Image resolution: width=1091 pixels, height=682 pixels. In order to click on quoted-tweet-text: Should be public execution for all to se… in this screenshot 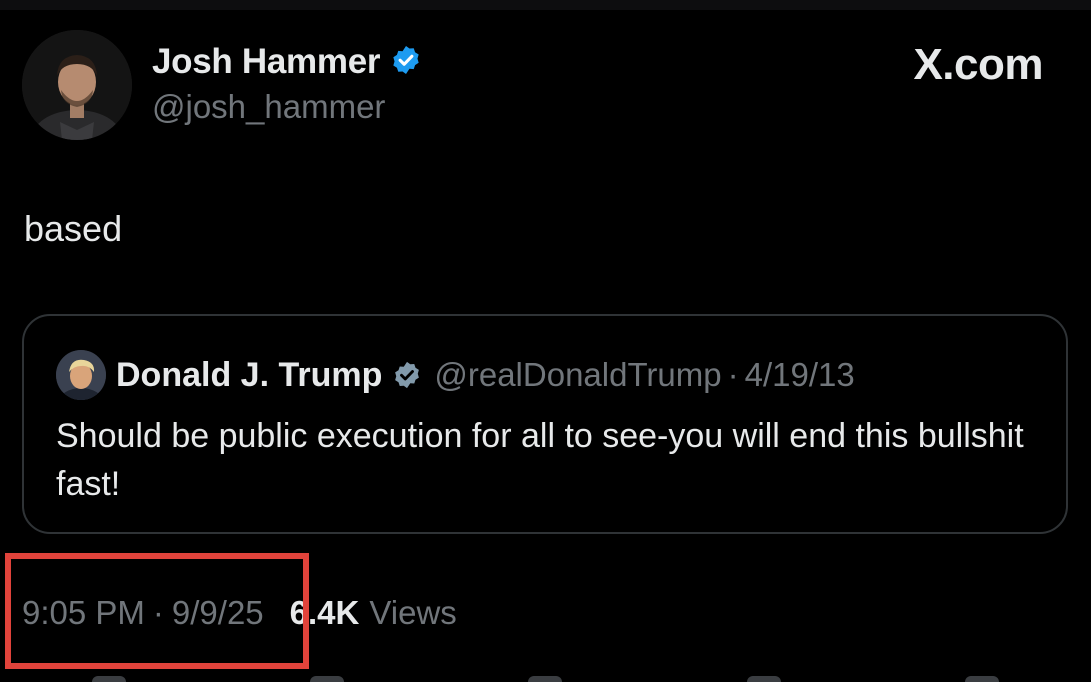, I will do `click(540, 460)`.